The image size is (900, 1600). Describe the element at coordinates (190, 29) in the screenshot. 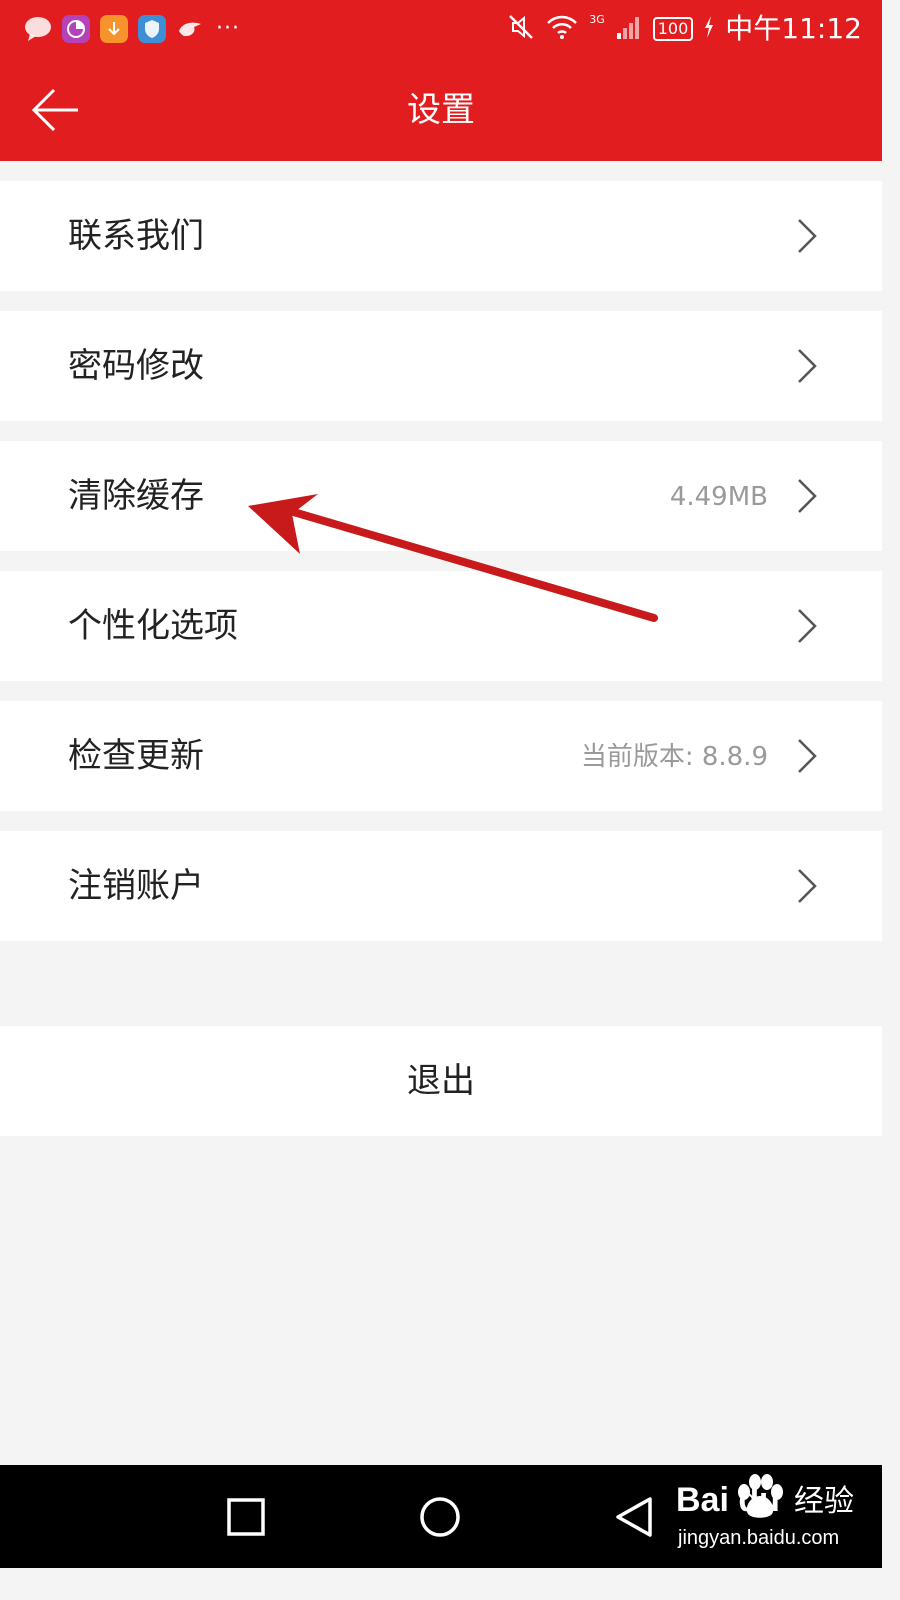

I see `bird-icon` at that location.